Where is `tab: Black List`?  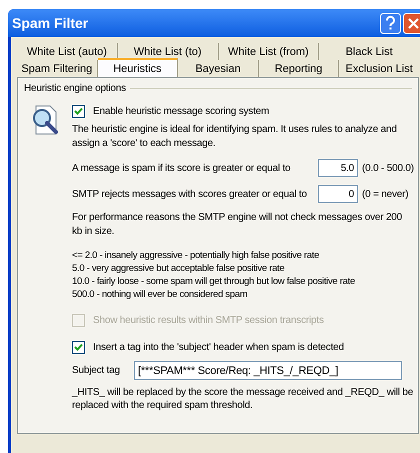
tab: Black List is located at coordinates (369, 51).